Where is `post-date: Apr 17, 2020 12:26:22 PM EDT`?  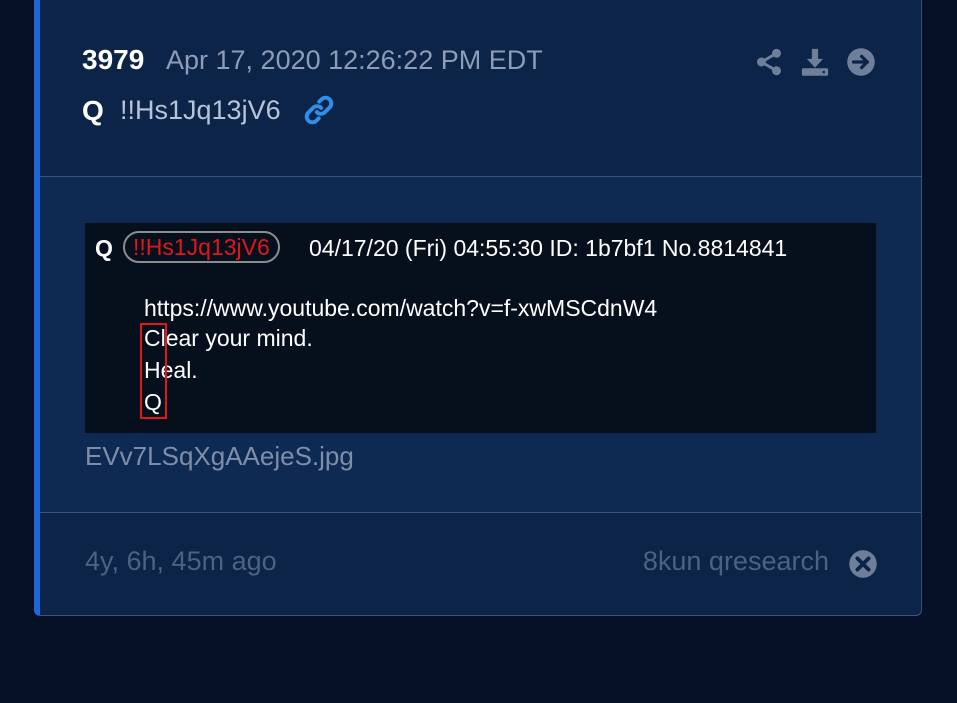 post-date: Apr 17, 2020 12:26:22 PM EDT is located at coordinates (354, 60).